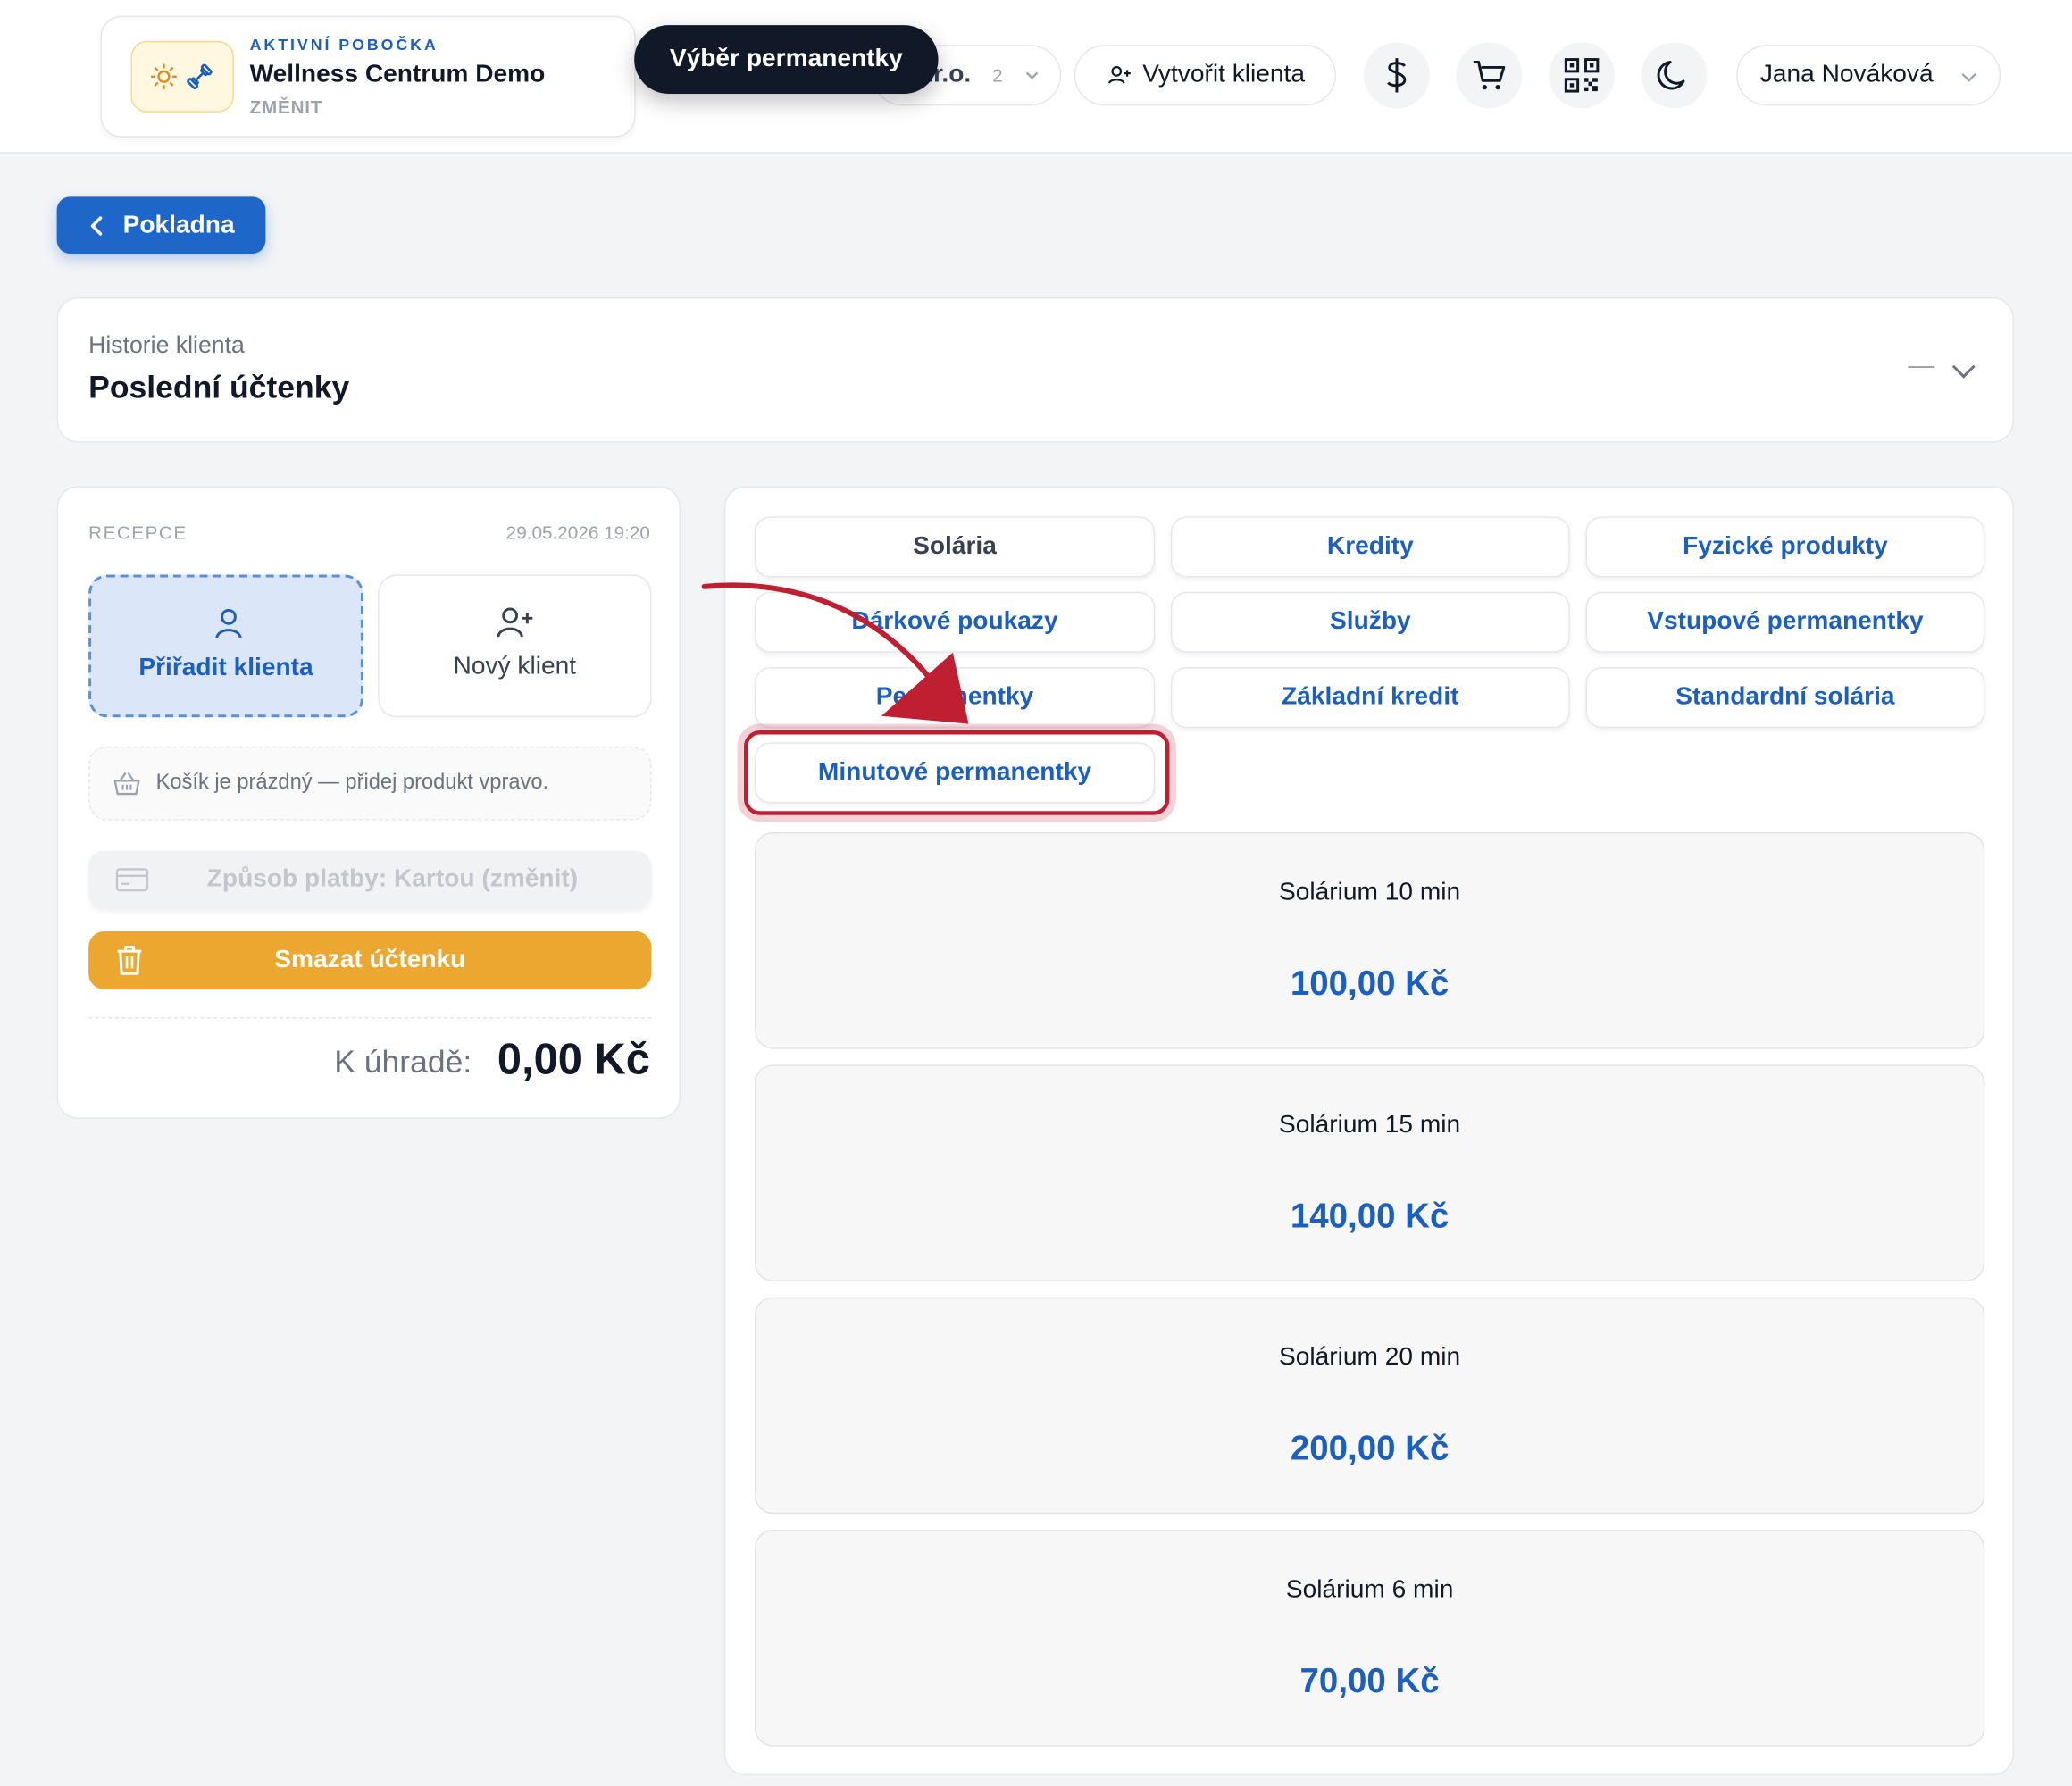 Image resolution: width=2072 pixels, height=1786 pixels. I want to click on product-name: Solárium 15 min, so click(1370, 1125).